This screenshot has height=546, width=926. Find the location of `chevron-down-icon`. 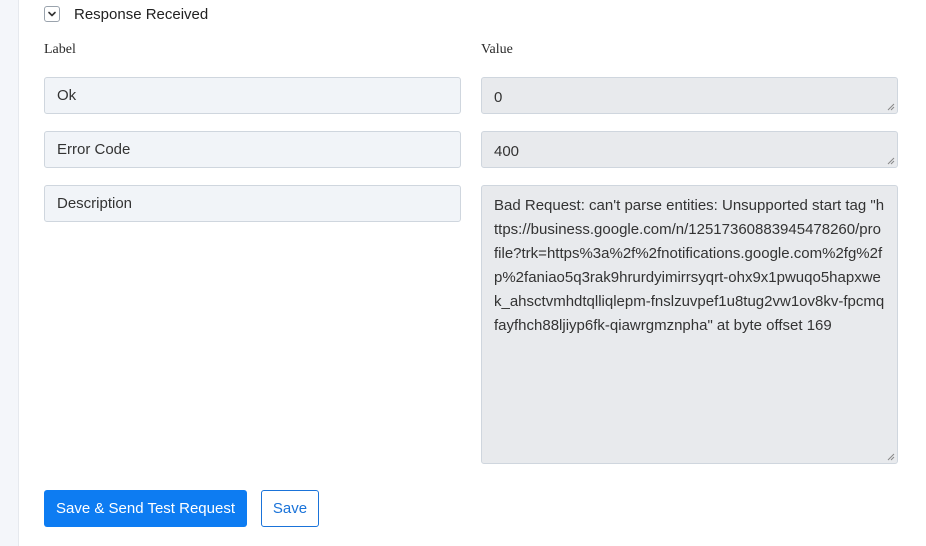

chevron-down-icon is located at coordinates (52, 14).